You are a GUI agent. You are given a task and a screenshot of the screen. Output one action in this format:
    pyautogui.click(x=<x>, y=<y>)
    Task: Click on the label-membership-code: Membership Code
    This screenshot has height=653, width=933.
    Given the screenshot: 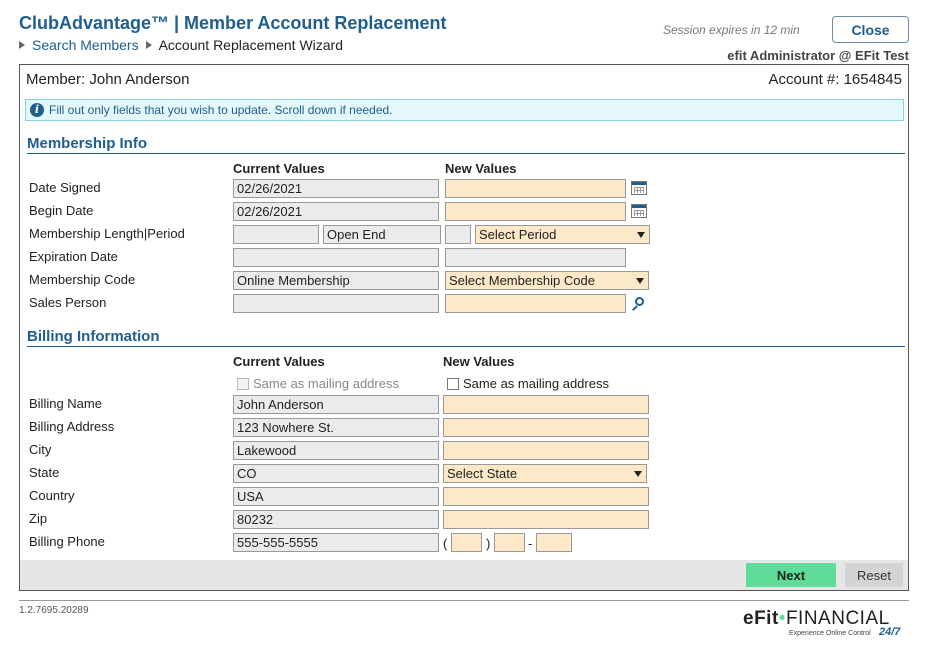 What is the action you would take?
    pyautogui.click(x=82, y=279)
    